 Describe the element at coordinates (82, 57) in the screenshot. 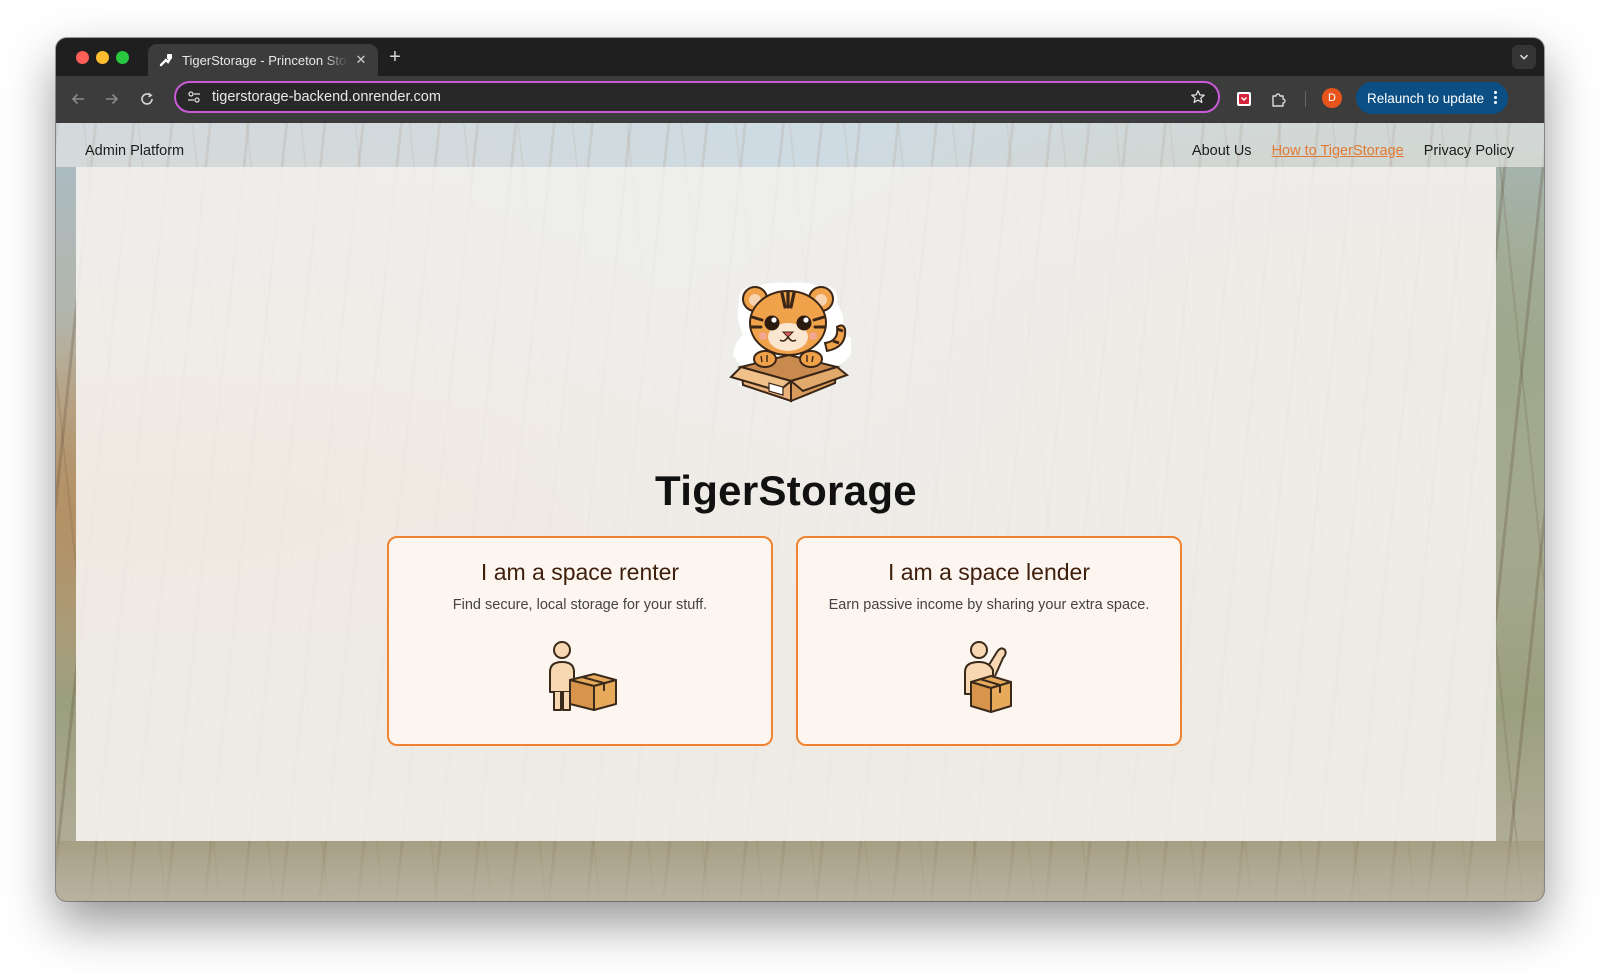

I see `close-window-button` at that location.